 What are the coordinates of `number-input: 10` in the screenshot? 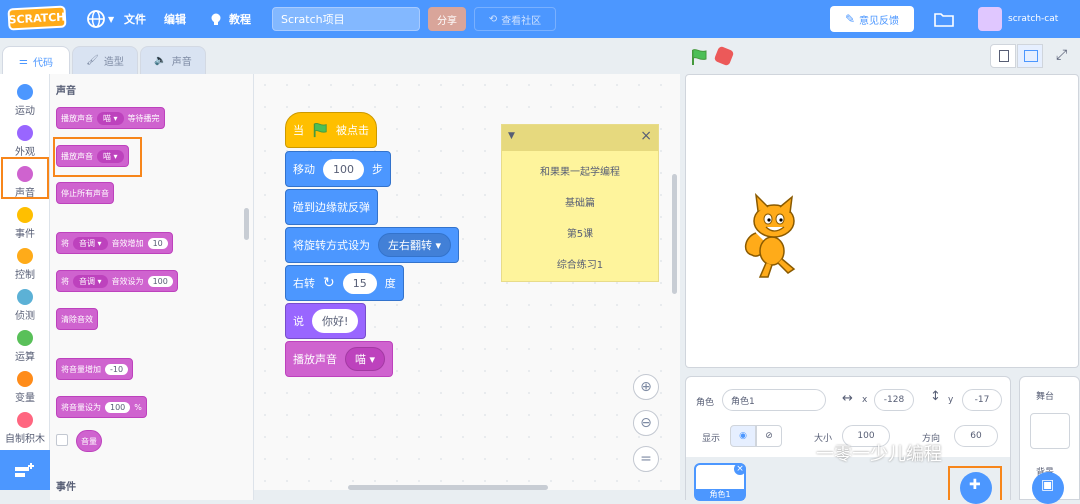 It's located at (157, 243).